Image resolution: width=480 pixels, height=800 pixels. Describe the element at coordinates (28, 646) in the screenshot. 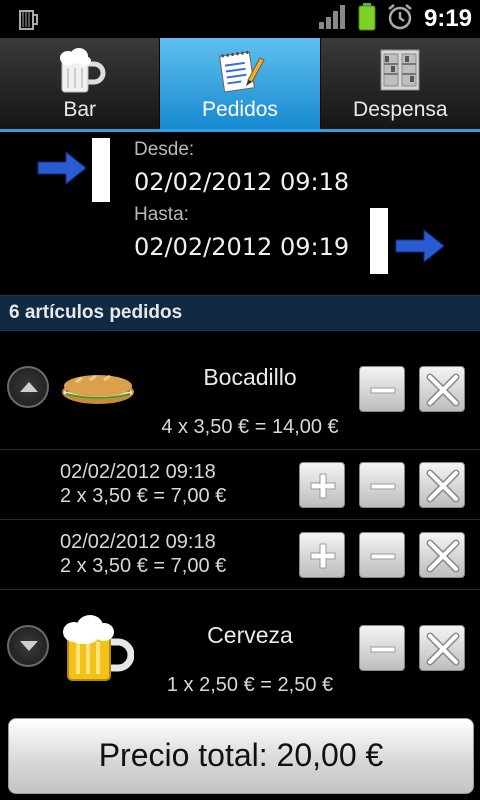

I see `expand-button` at that location.